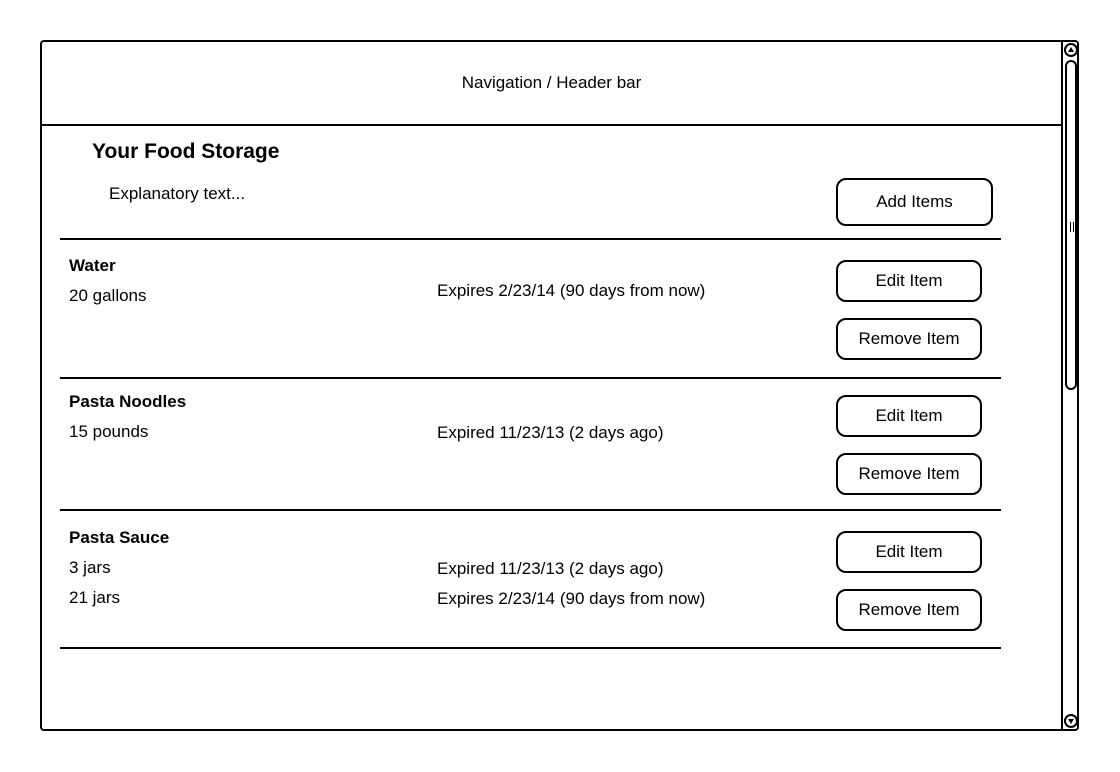 This screenshot has height=772, width=1120. What do you see at coordinates (1071, 50) in the screenshot?
I see `scroll-up-icon` at bounding box center [1071, 50].